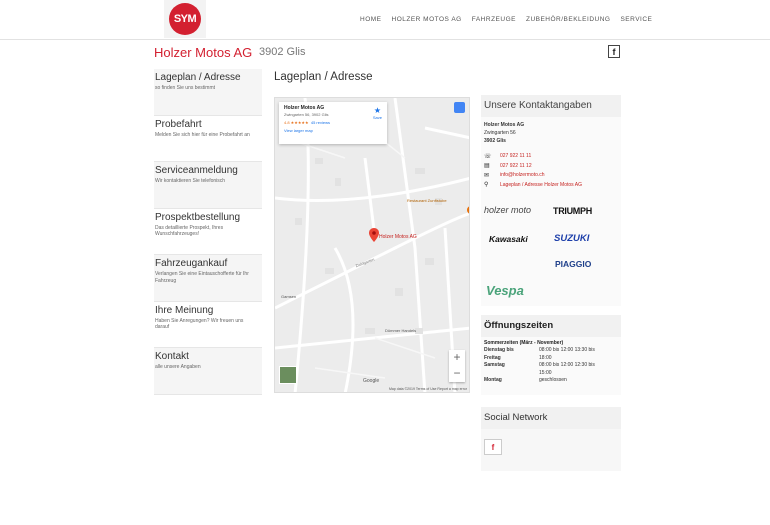  I want to click on nav-service: SERVICE, so click(636, 19).